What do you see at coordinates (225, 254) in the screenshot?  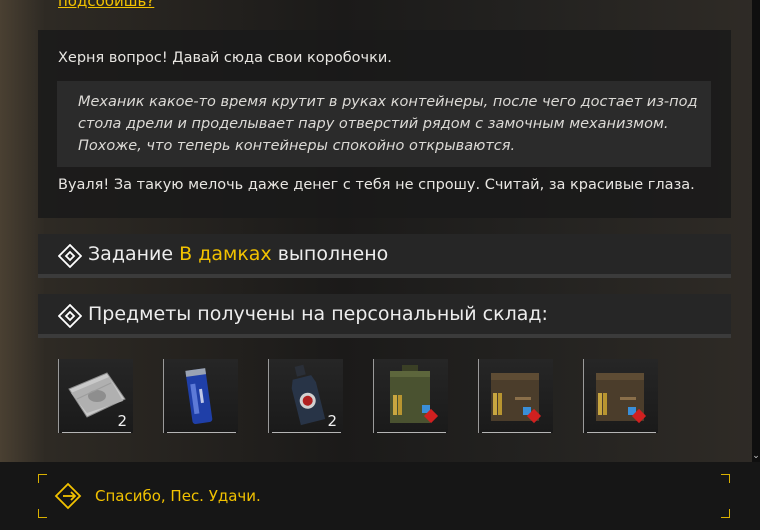 I see `quest-name: В дамках` at bounding box center [225, 254].